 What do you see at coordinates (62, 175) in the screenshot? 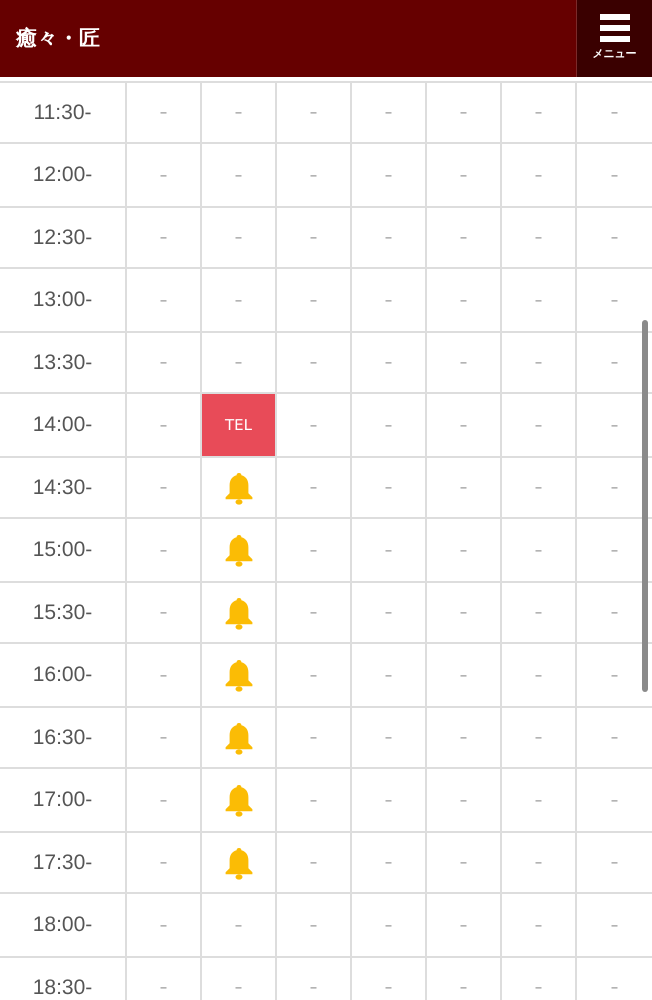
I see `time-label: 12:00-` at bounding box center [62, 175].